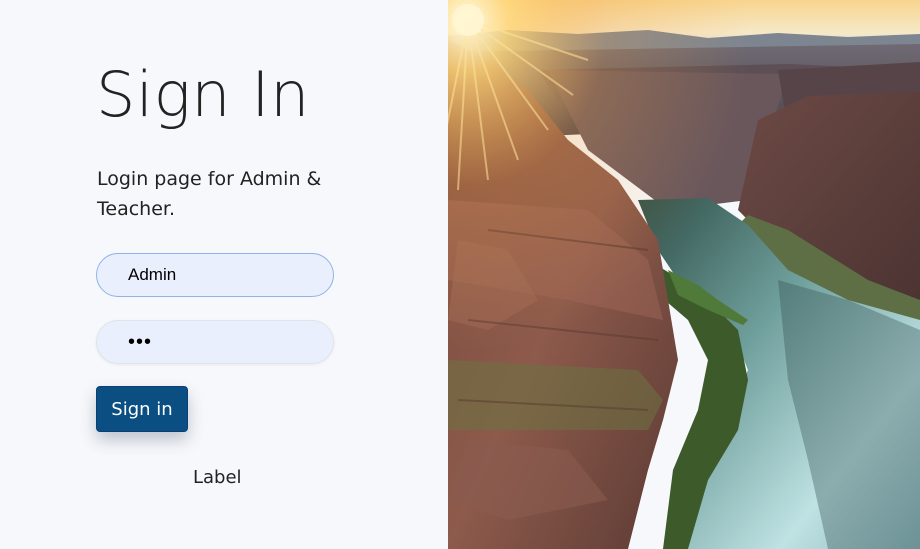 This screenshot has width=920, height=549. Describe the element at coordinates (215, 275) in the screenshot. I see `username-input` at that location.